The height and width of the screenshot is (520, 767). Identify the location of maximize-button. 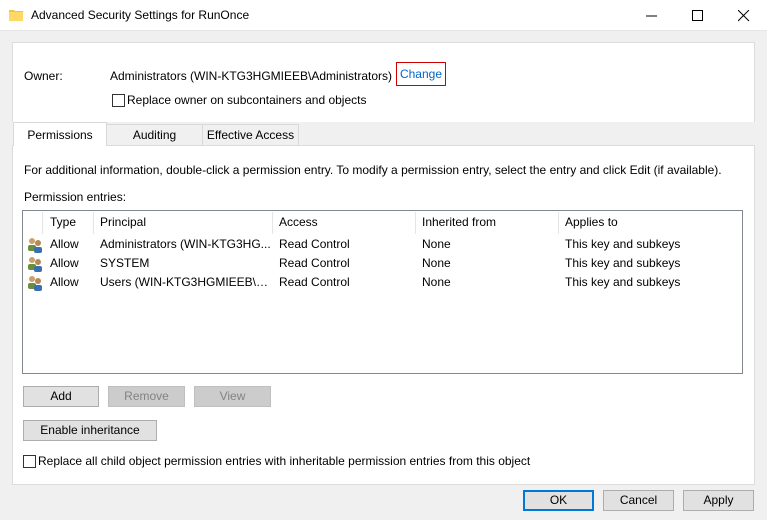
(698, 15).